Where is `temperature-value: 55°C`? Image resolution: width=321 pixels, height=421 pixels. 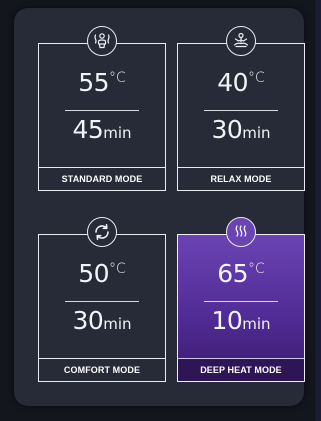
temperature-value: 55°C is located at coordinates (102, 82).